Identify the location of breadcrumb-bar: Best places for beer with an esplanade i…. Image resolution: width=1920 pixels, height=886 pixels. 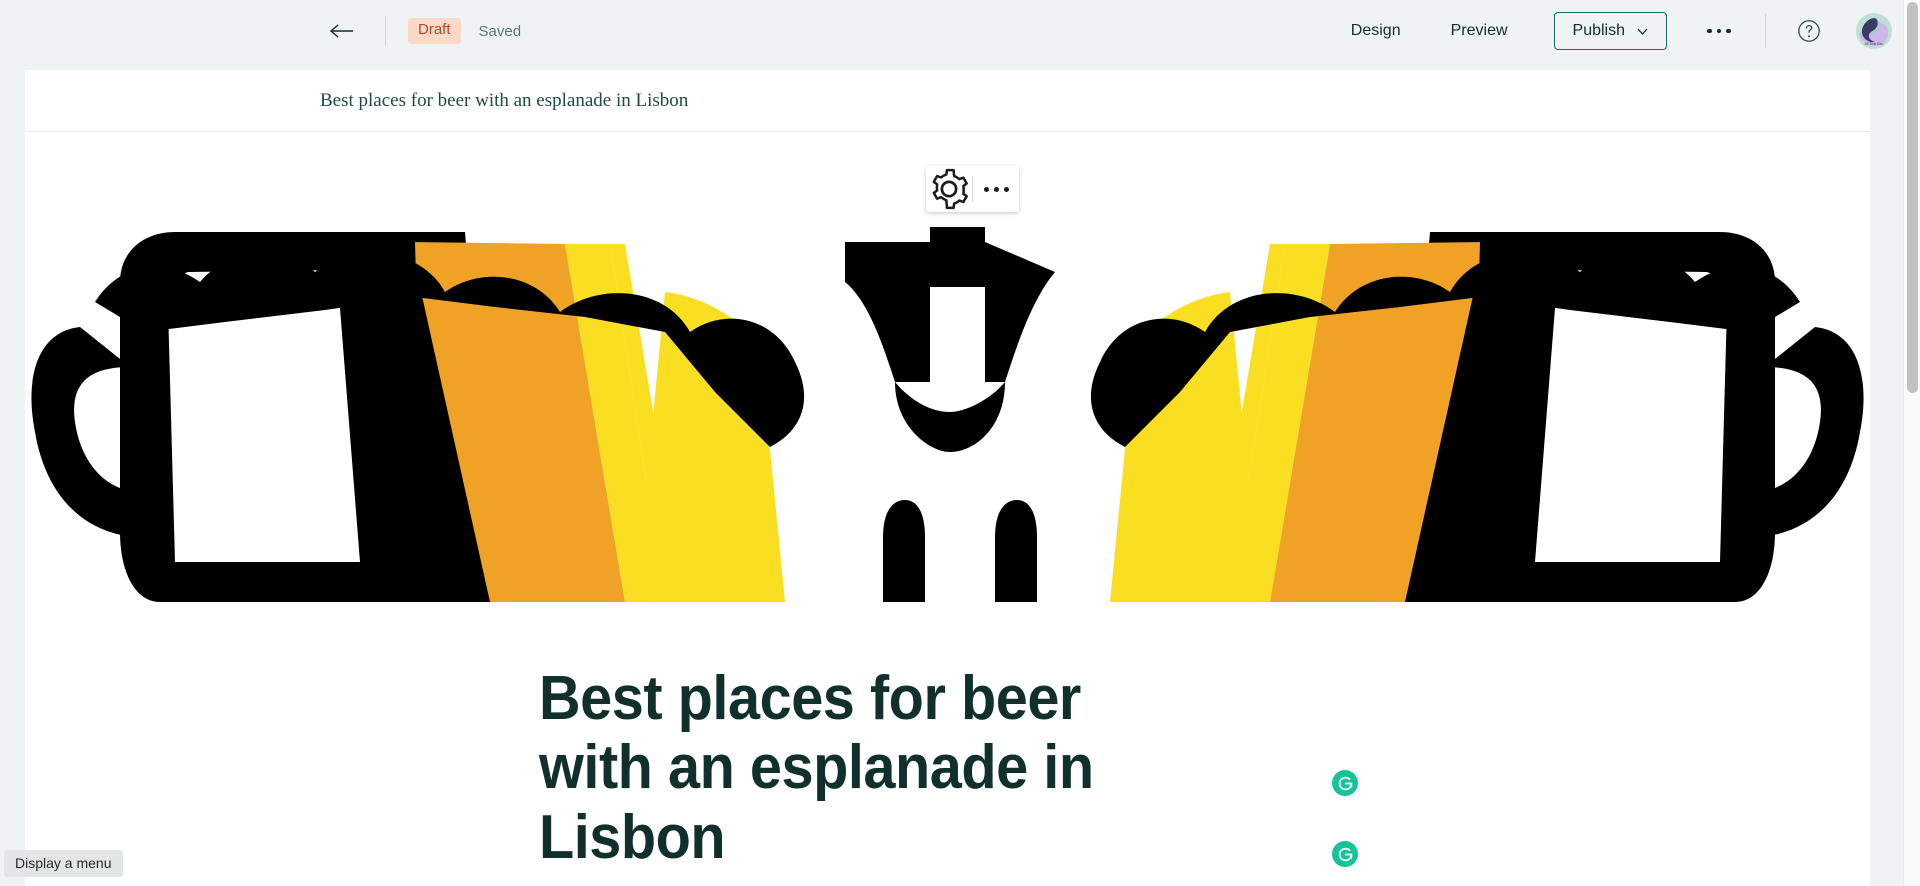
(947, 101).